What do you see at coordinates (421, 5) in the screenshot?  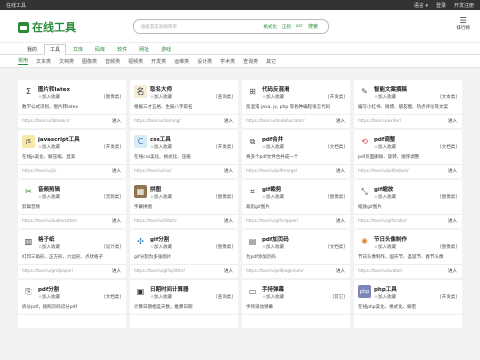 I see `language-menu: 语言 ▾` at bounding box center [421, 5].